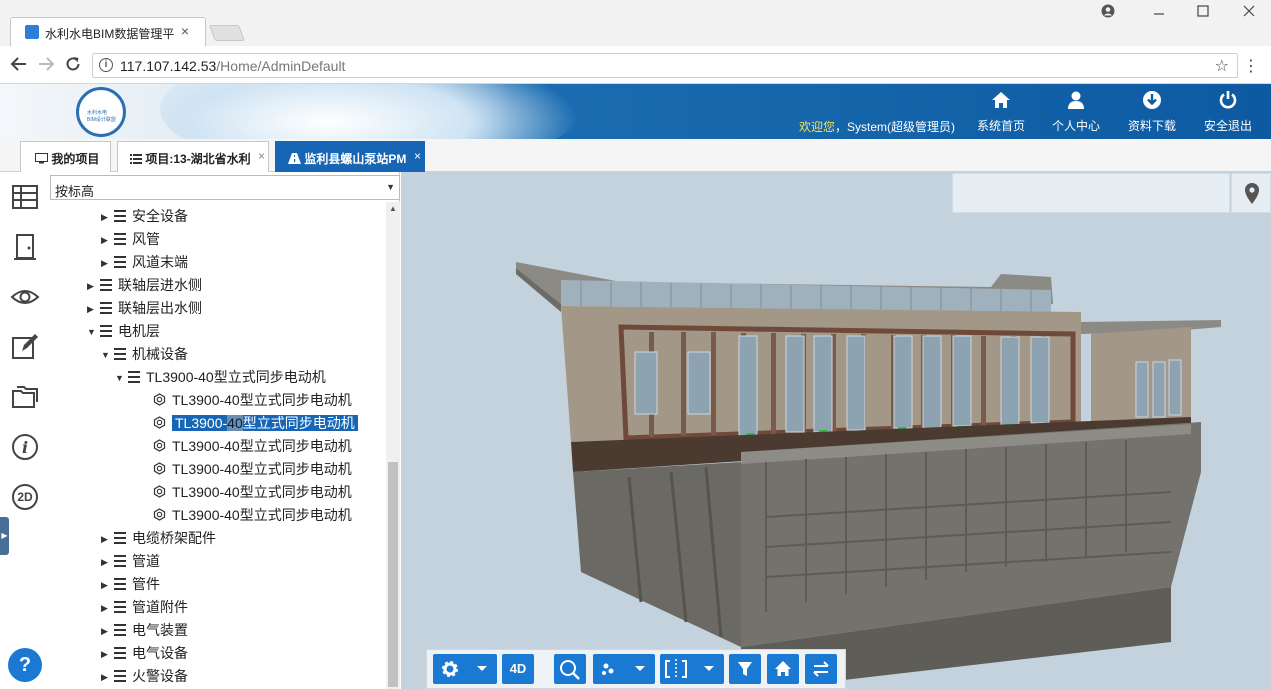  I want to click on tree-node: ▶ 电缆桥架配件, so click(158, 538).